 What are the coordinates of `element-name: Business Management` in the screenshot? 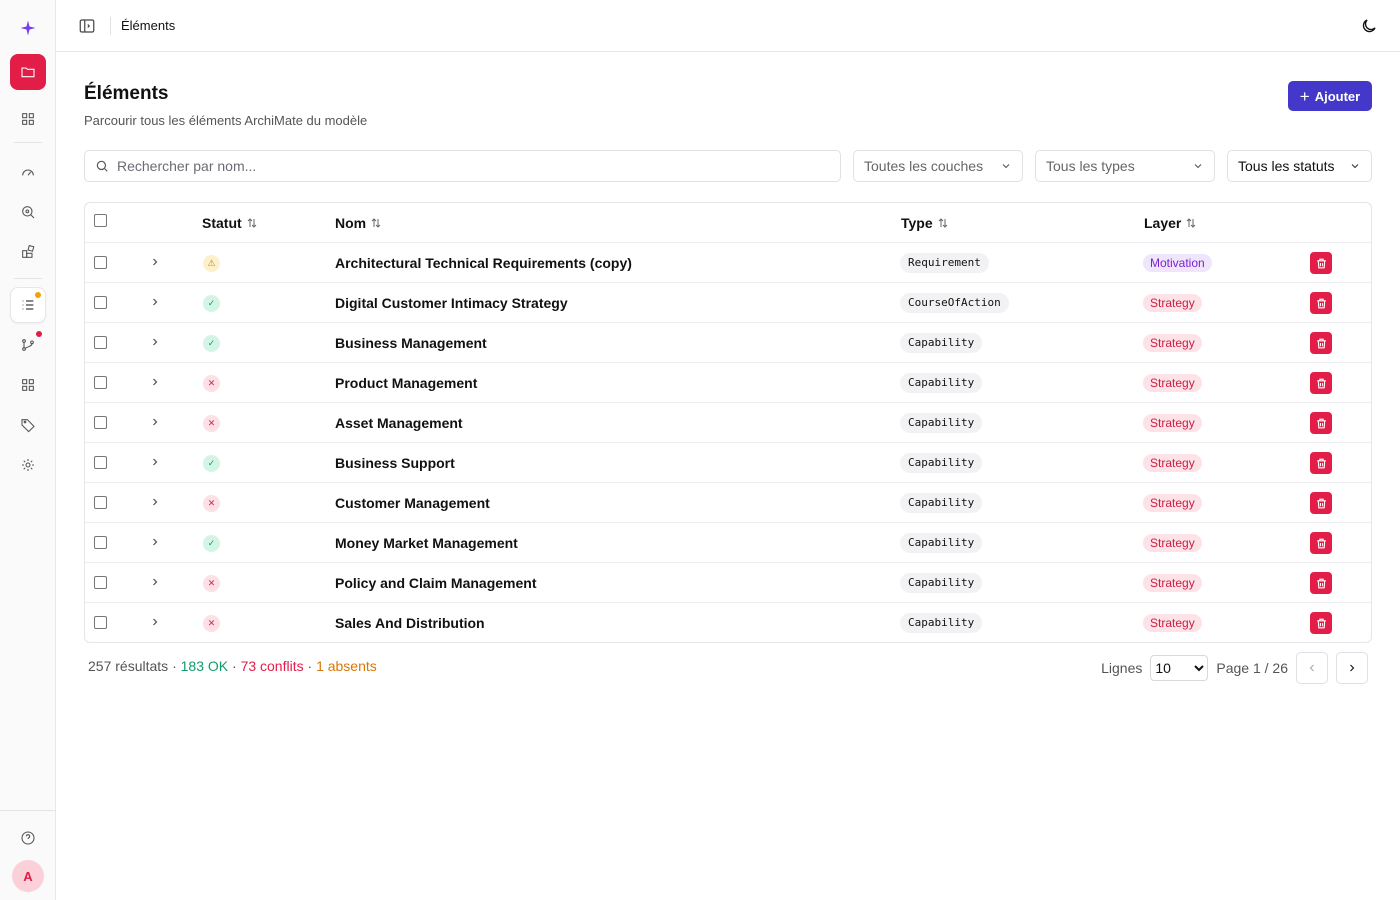 It's located at (411, 343).